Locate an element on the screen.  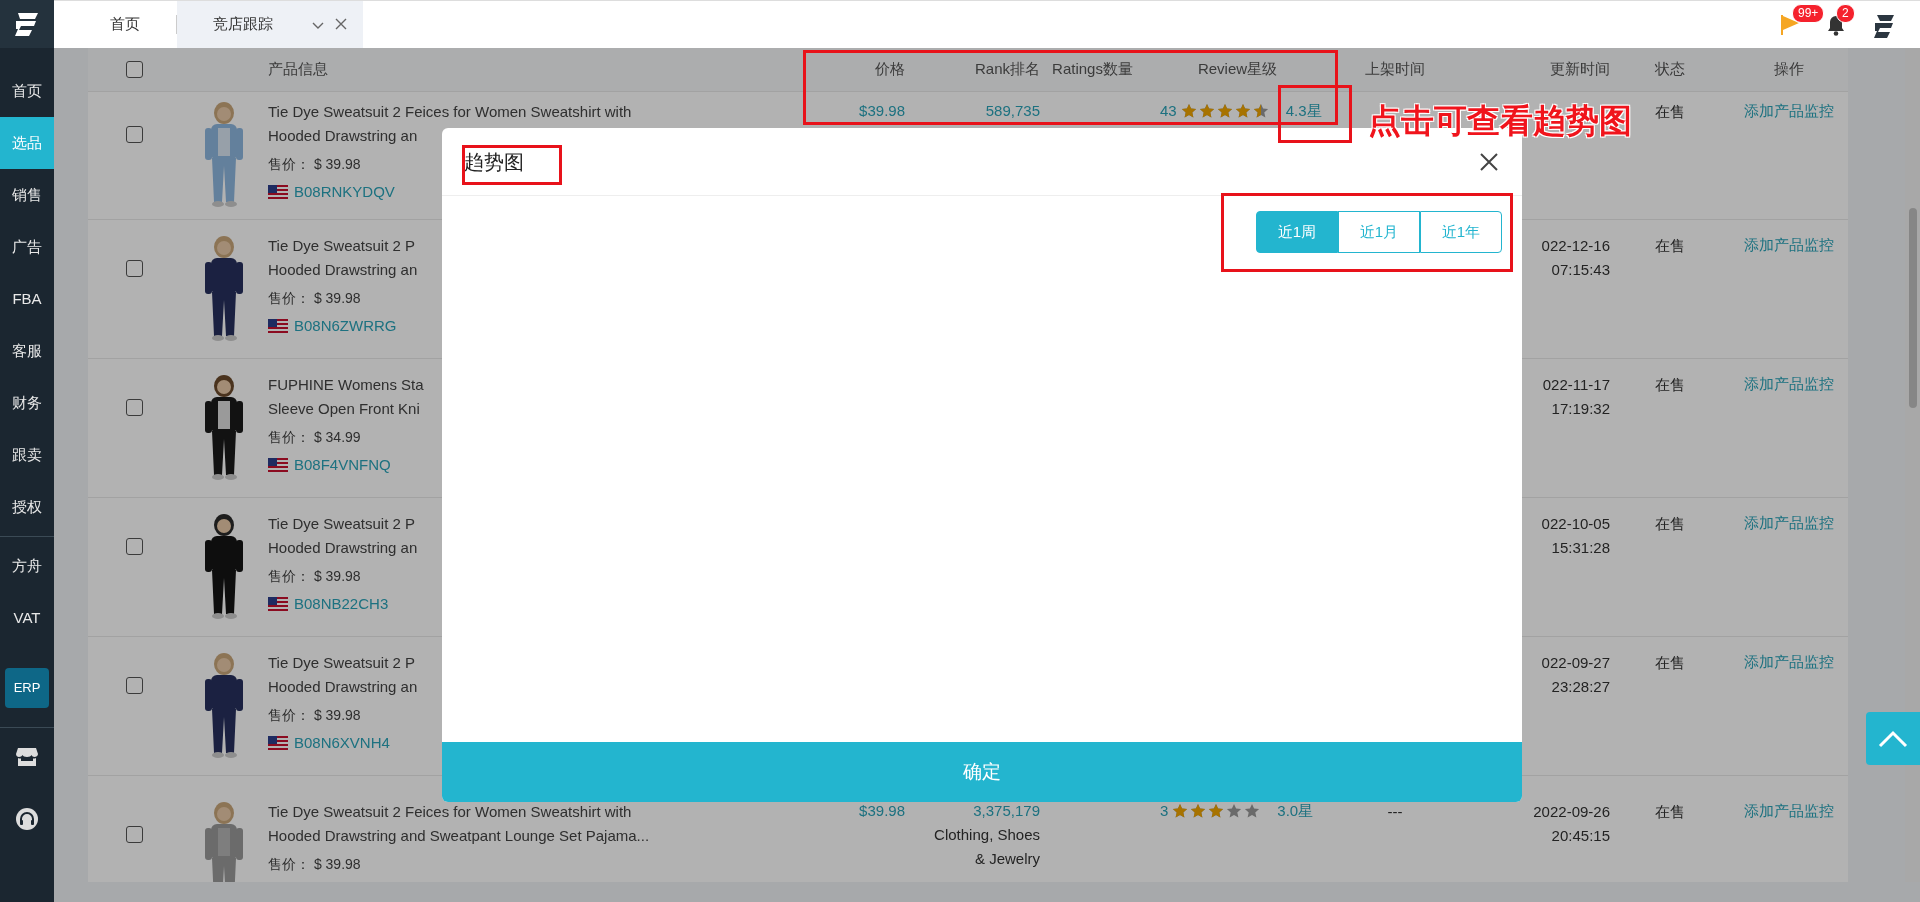
notification-badge: 99+ is located at coordinates (1808, 13).